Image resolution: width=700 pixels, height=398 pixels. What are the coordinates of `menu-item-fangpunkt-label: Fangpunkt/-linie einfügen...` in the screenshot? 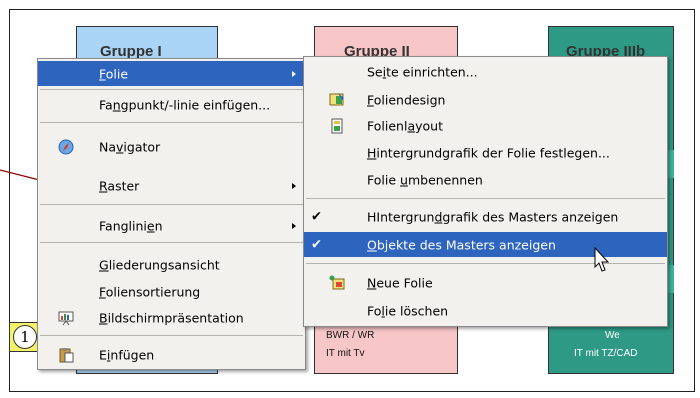 It's located at (185, 105).